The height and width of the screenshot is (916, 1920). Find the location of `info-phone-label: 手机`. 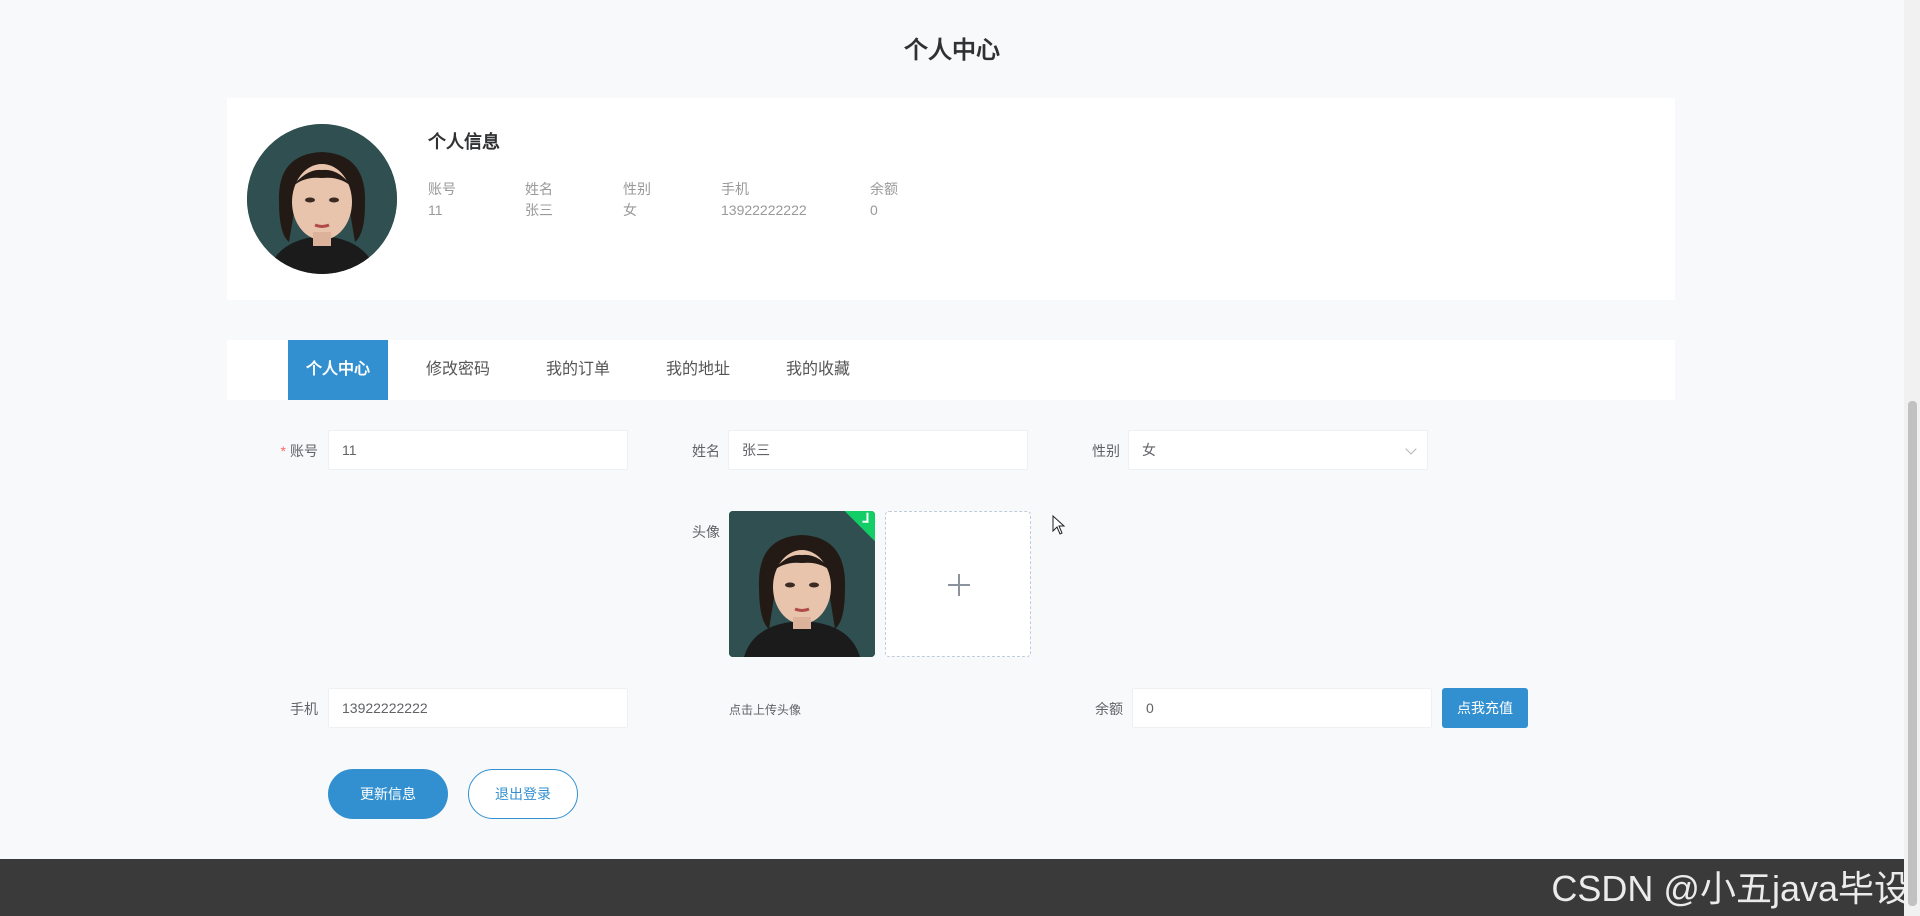

info-phone-label: 手机 is located at coordinates (735, 189).